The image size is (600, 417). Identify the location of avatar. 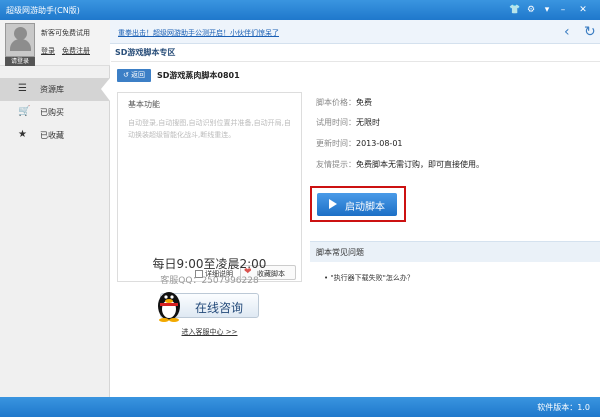
(20, 40).